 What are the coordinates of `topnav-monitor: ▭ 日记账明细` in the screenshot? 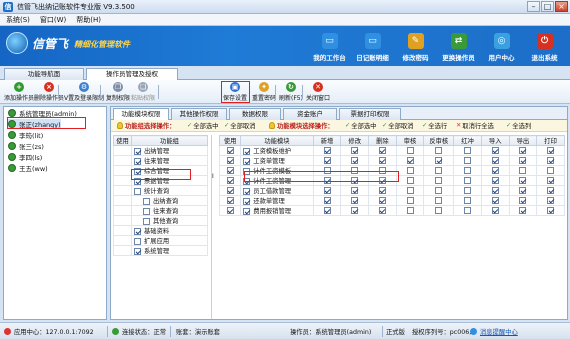 It's located at (372, 46).